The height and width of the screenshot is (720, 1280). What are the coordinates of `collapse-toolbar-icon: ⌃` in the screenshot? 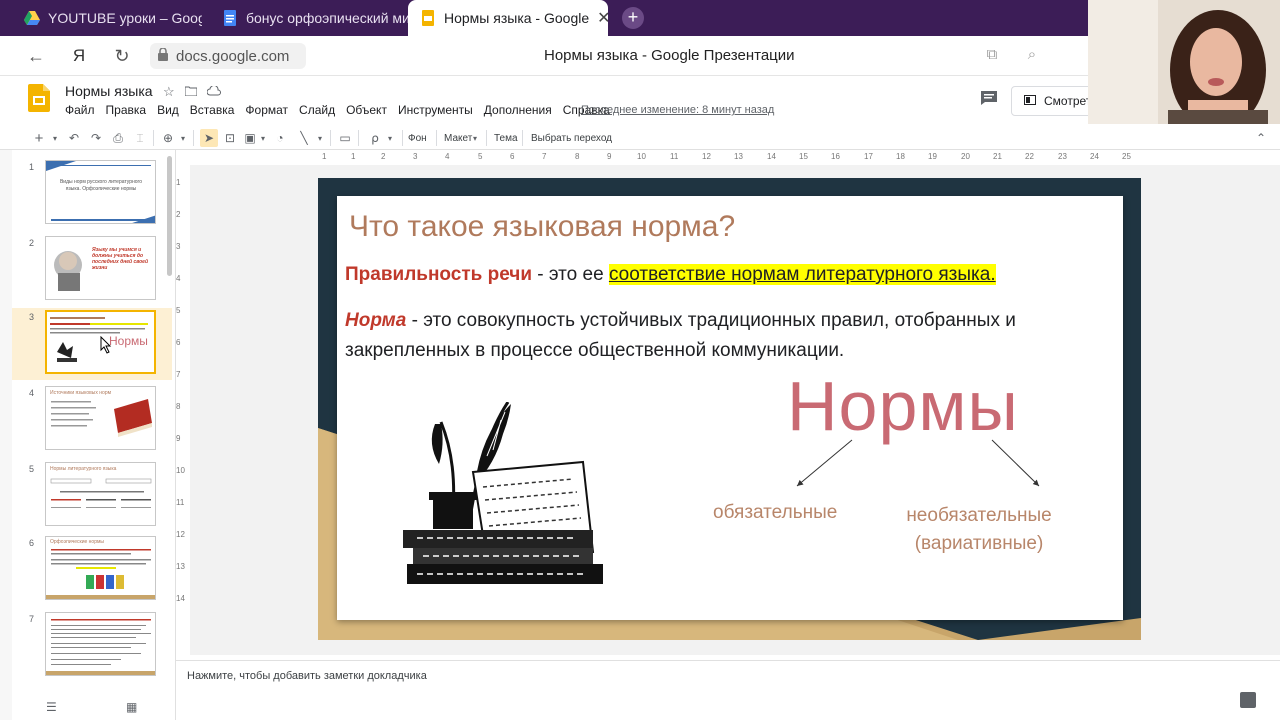 It's located at (1261, 138).